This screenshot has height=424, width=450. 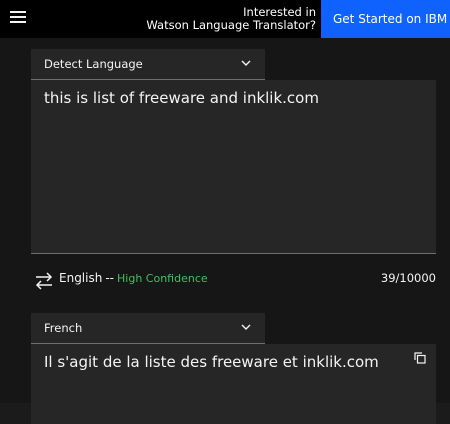 I want to click on detected-language-line: English -- High Confidence, so click(x=133, y=278).